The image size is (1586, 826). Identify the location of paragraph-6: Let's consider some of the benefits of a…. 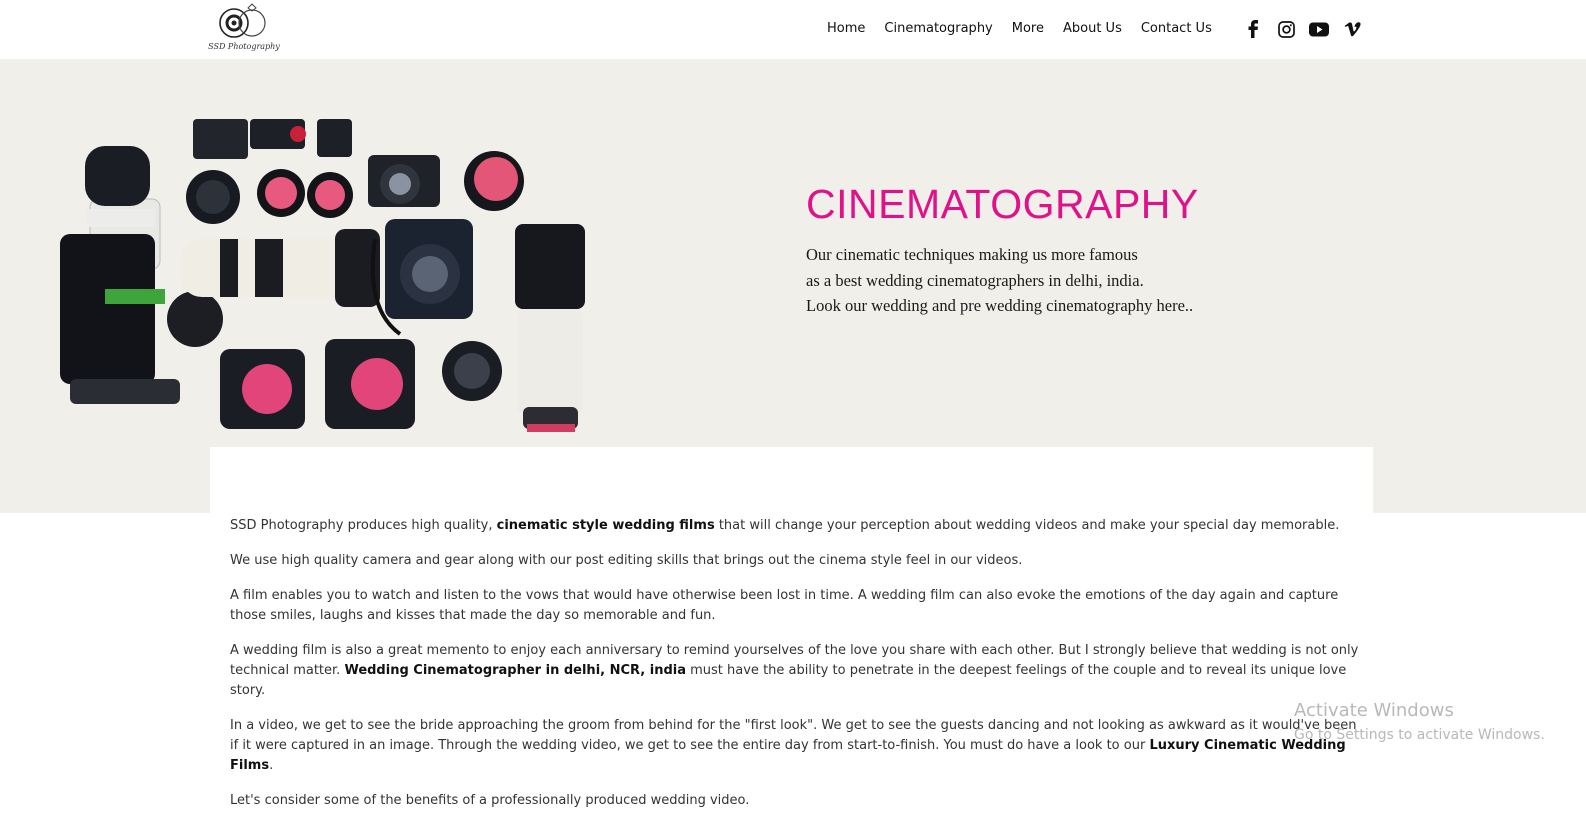
(490, 800).